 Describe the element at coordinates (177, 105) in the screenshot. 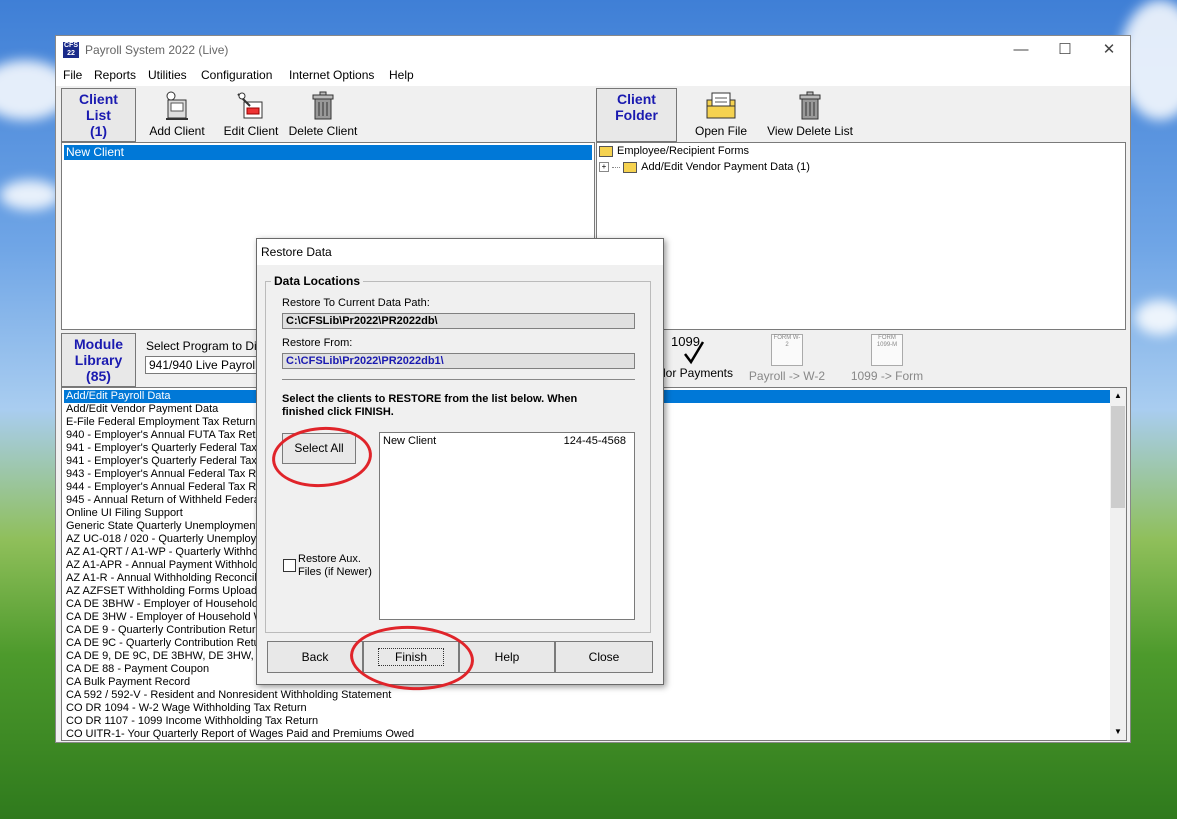

I see `add-client-icon` at that location.